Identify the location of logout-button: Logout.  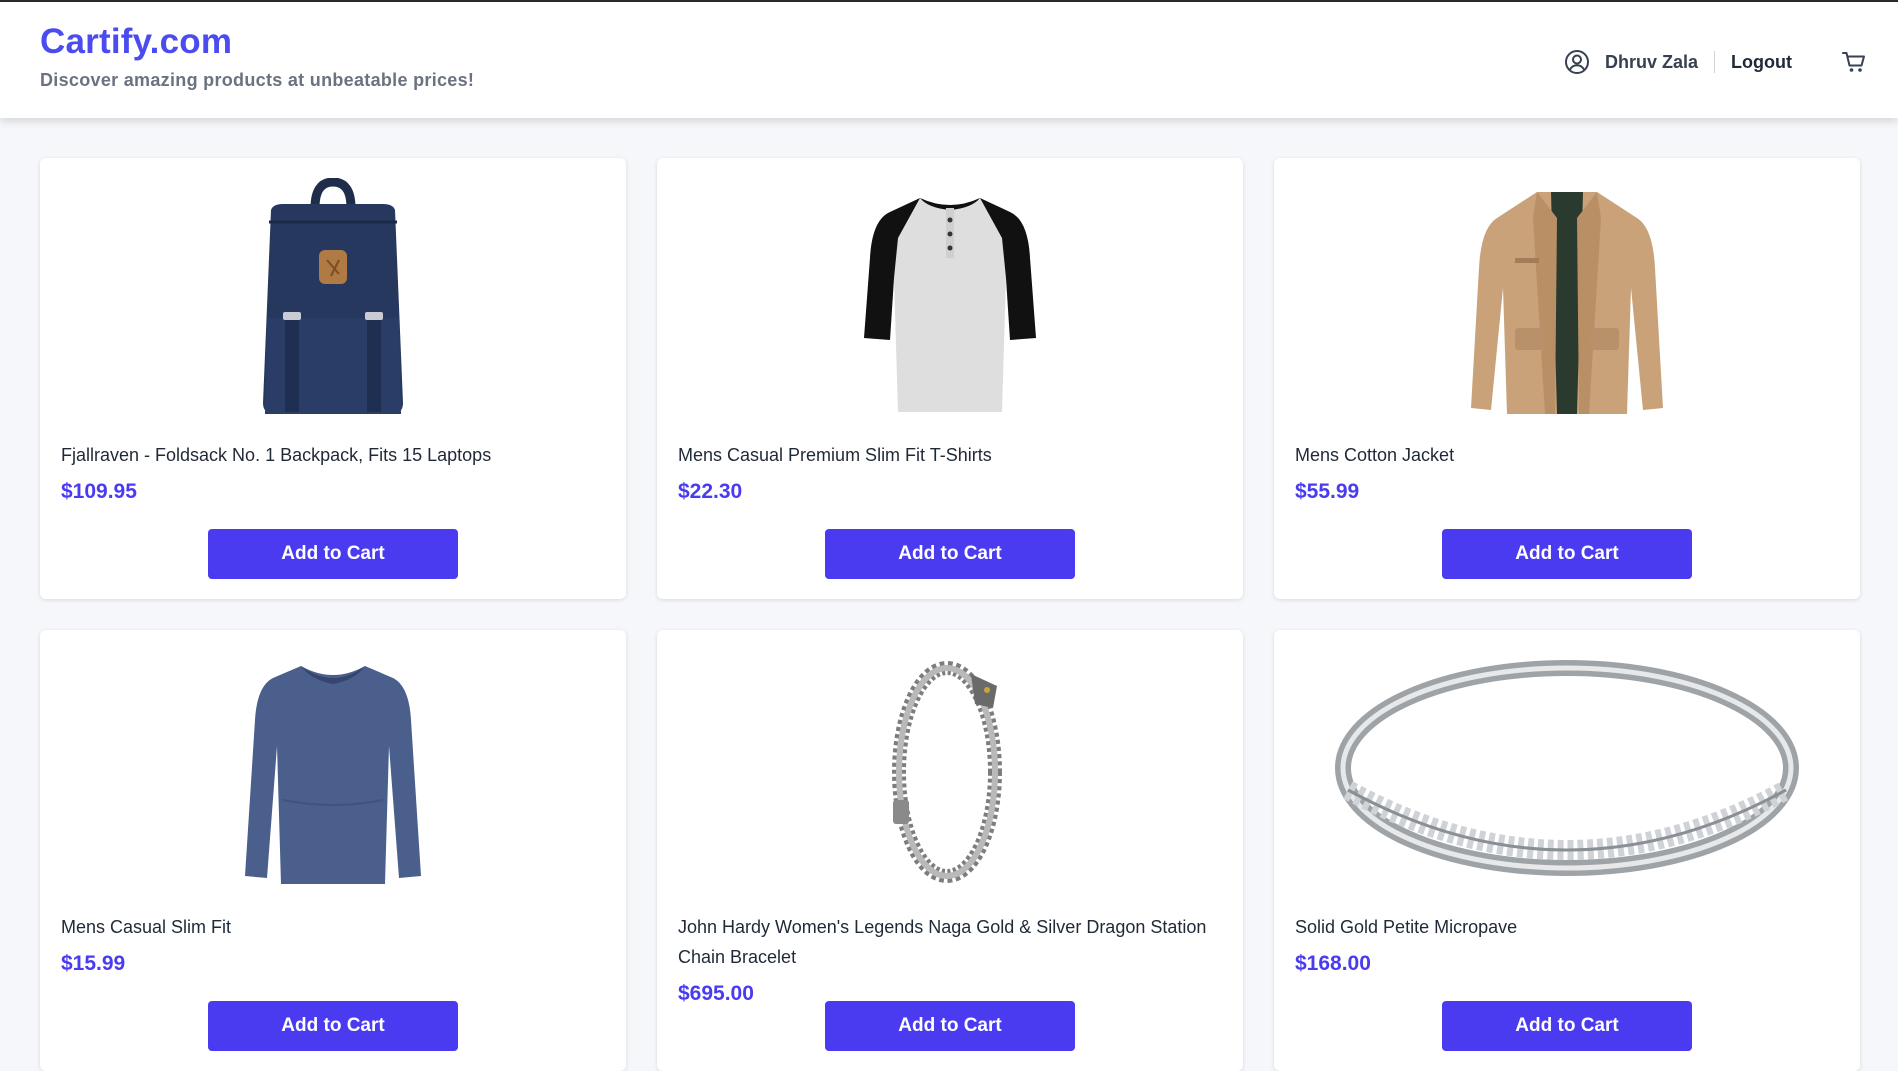
(1761, 62).